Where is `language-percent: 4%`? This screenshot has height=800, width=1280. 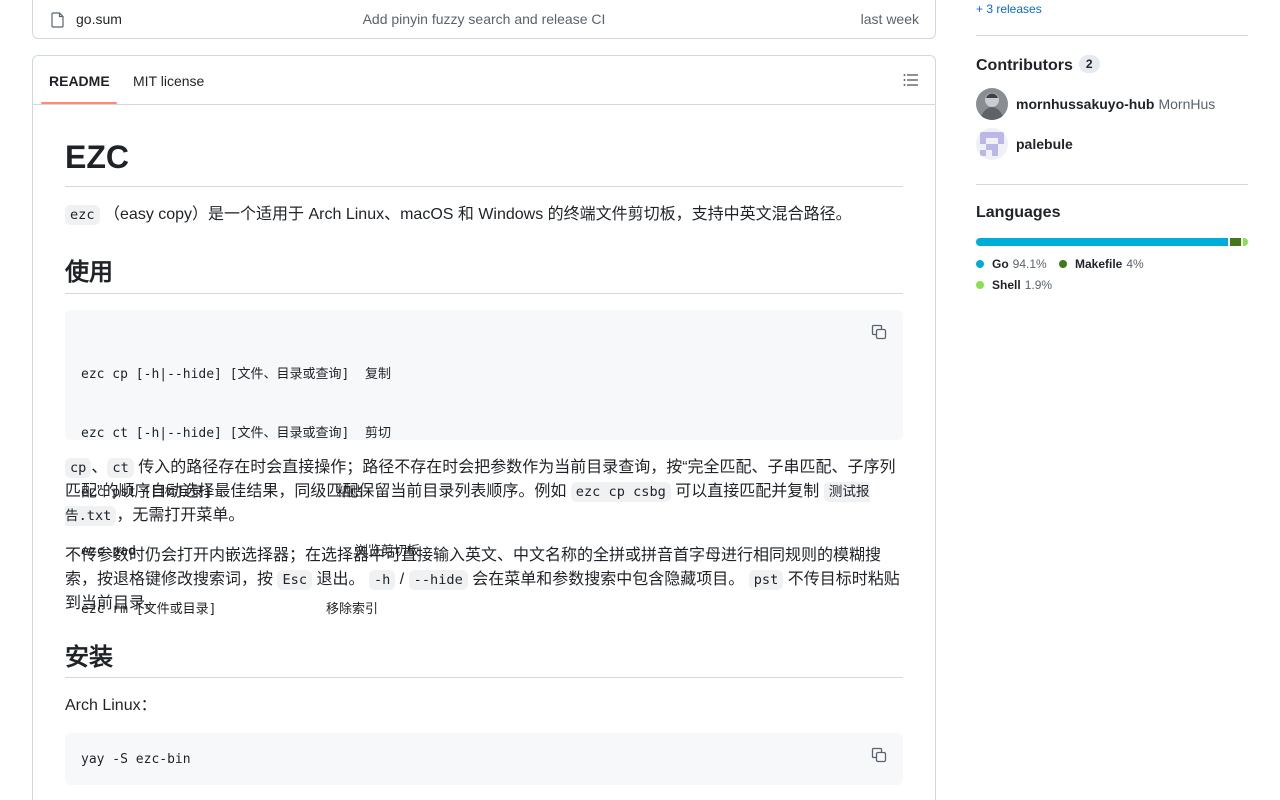 language-percent: 4% is located at coordinates (1135, 264).